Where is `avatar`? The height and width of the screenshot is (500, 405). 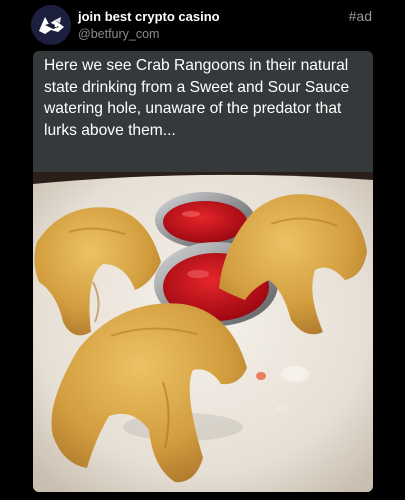 avatar is located at coordinates (51, 25).